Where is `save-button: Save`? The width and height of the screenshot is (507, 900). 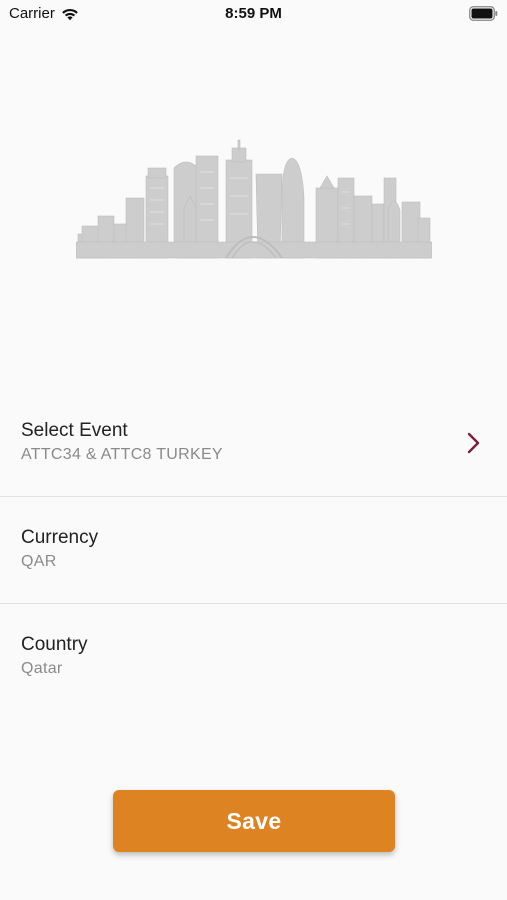 save-button: Save is located at coordinates (254, 821).